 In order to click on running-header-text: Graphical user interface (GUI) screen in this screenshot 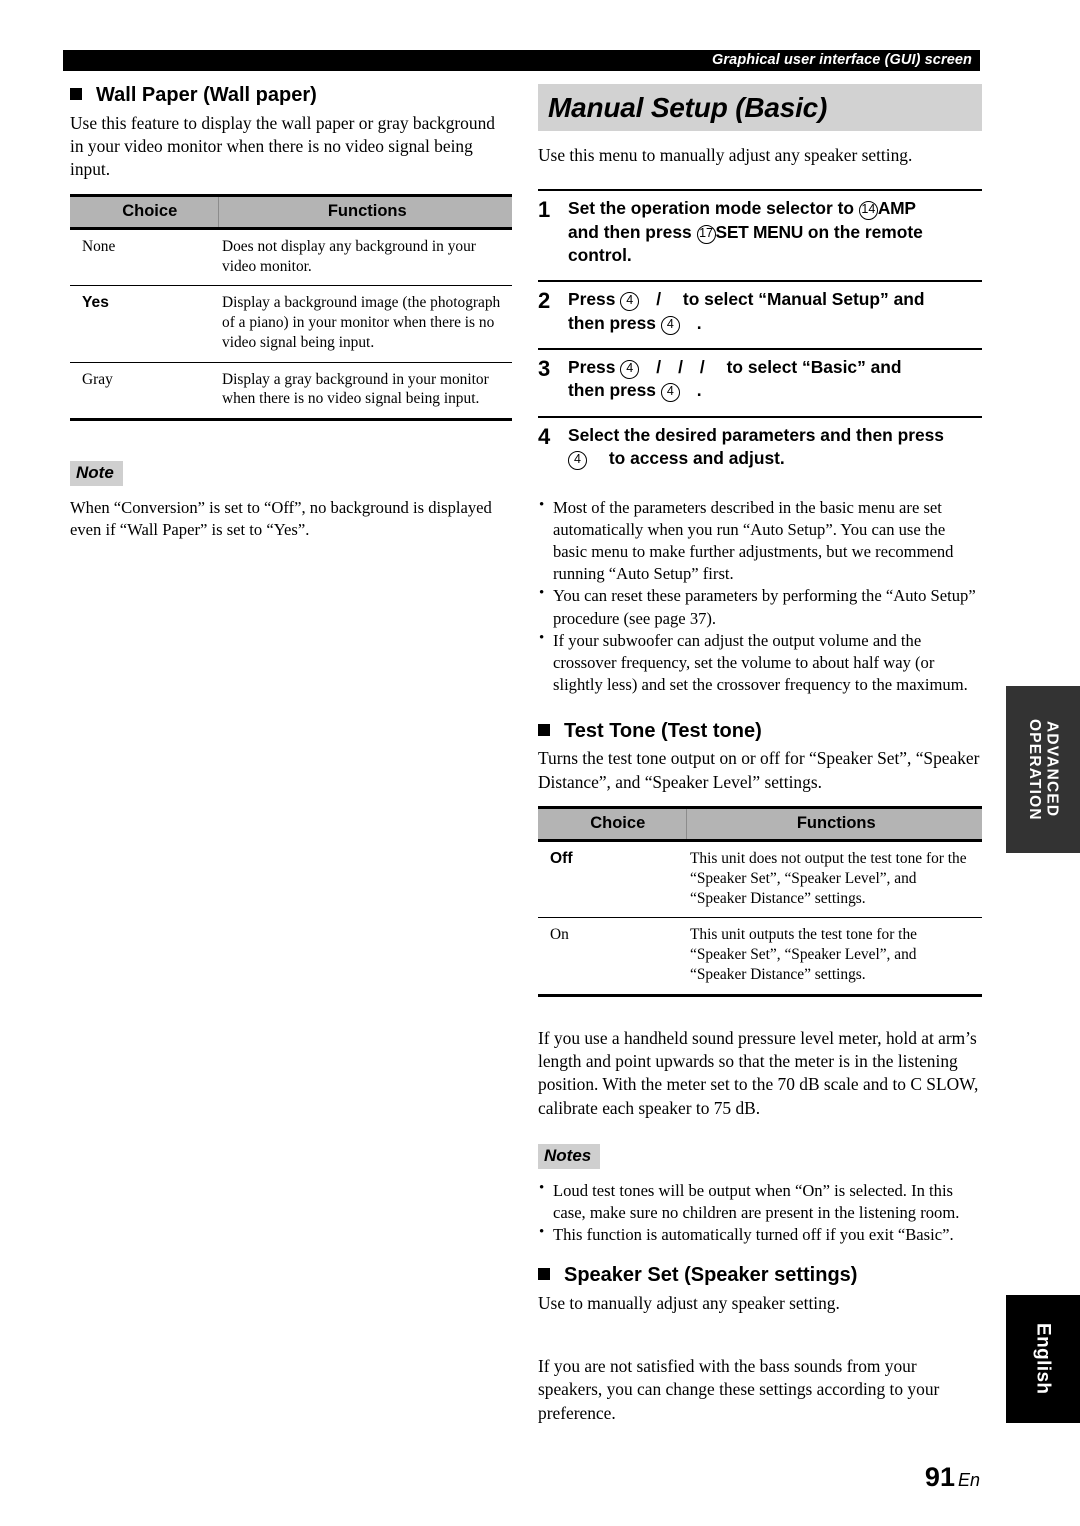, I will do `click(842, 60)`.